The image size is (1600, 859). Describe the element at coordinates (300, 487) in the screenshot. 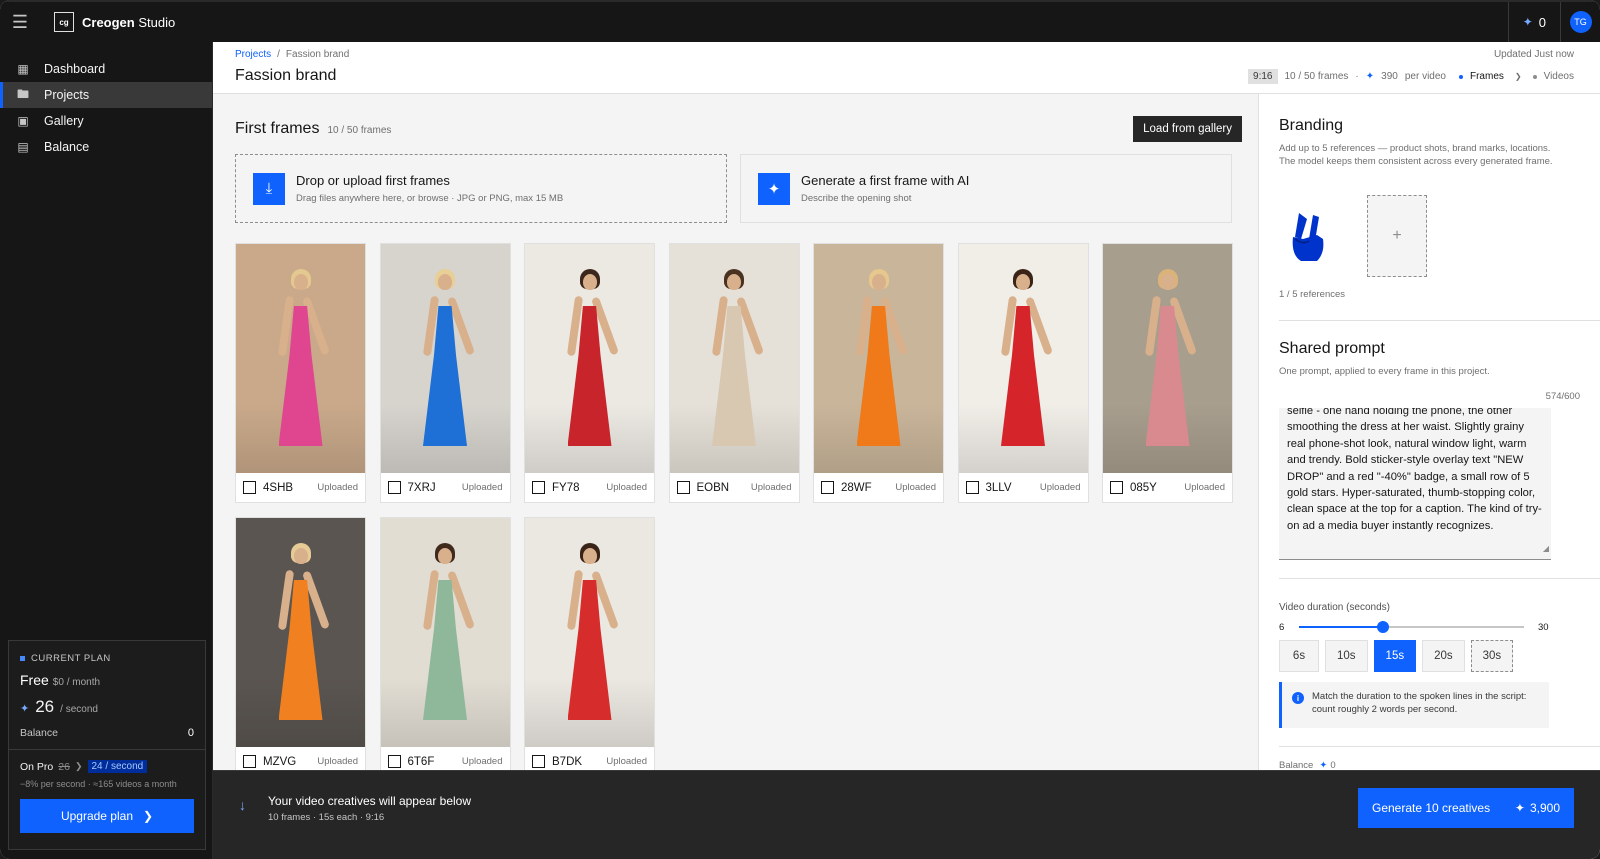

I see `frame-caption: 4SHB Uploaded` at that location.